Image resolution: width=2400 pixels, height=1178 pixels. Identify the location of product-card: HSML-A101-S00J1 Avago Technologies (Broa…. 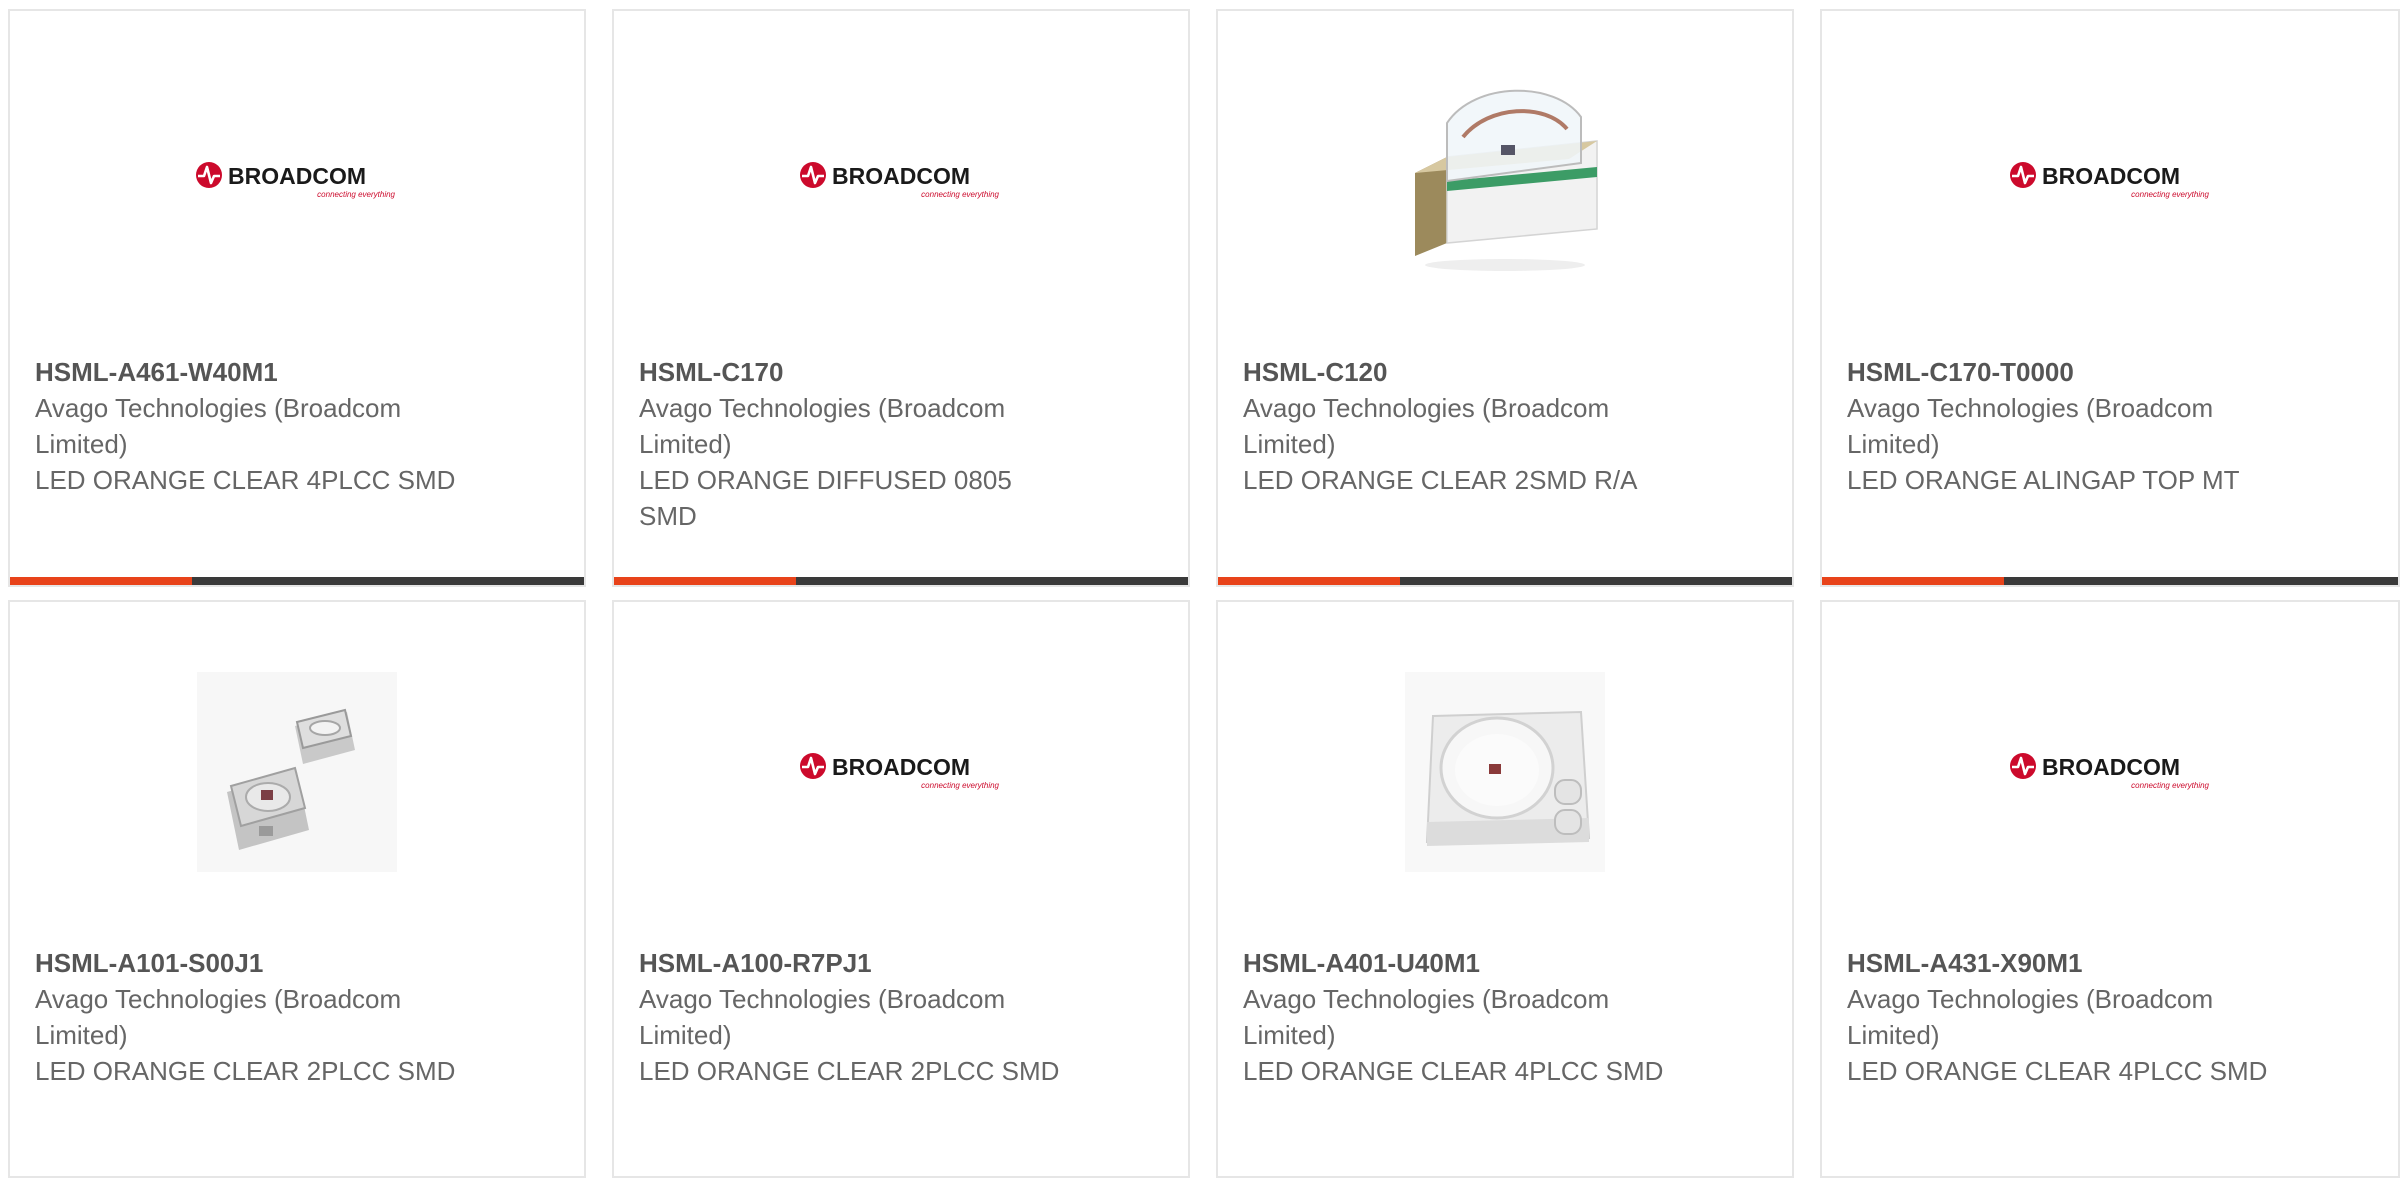
(297, 889).